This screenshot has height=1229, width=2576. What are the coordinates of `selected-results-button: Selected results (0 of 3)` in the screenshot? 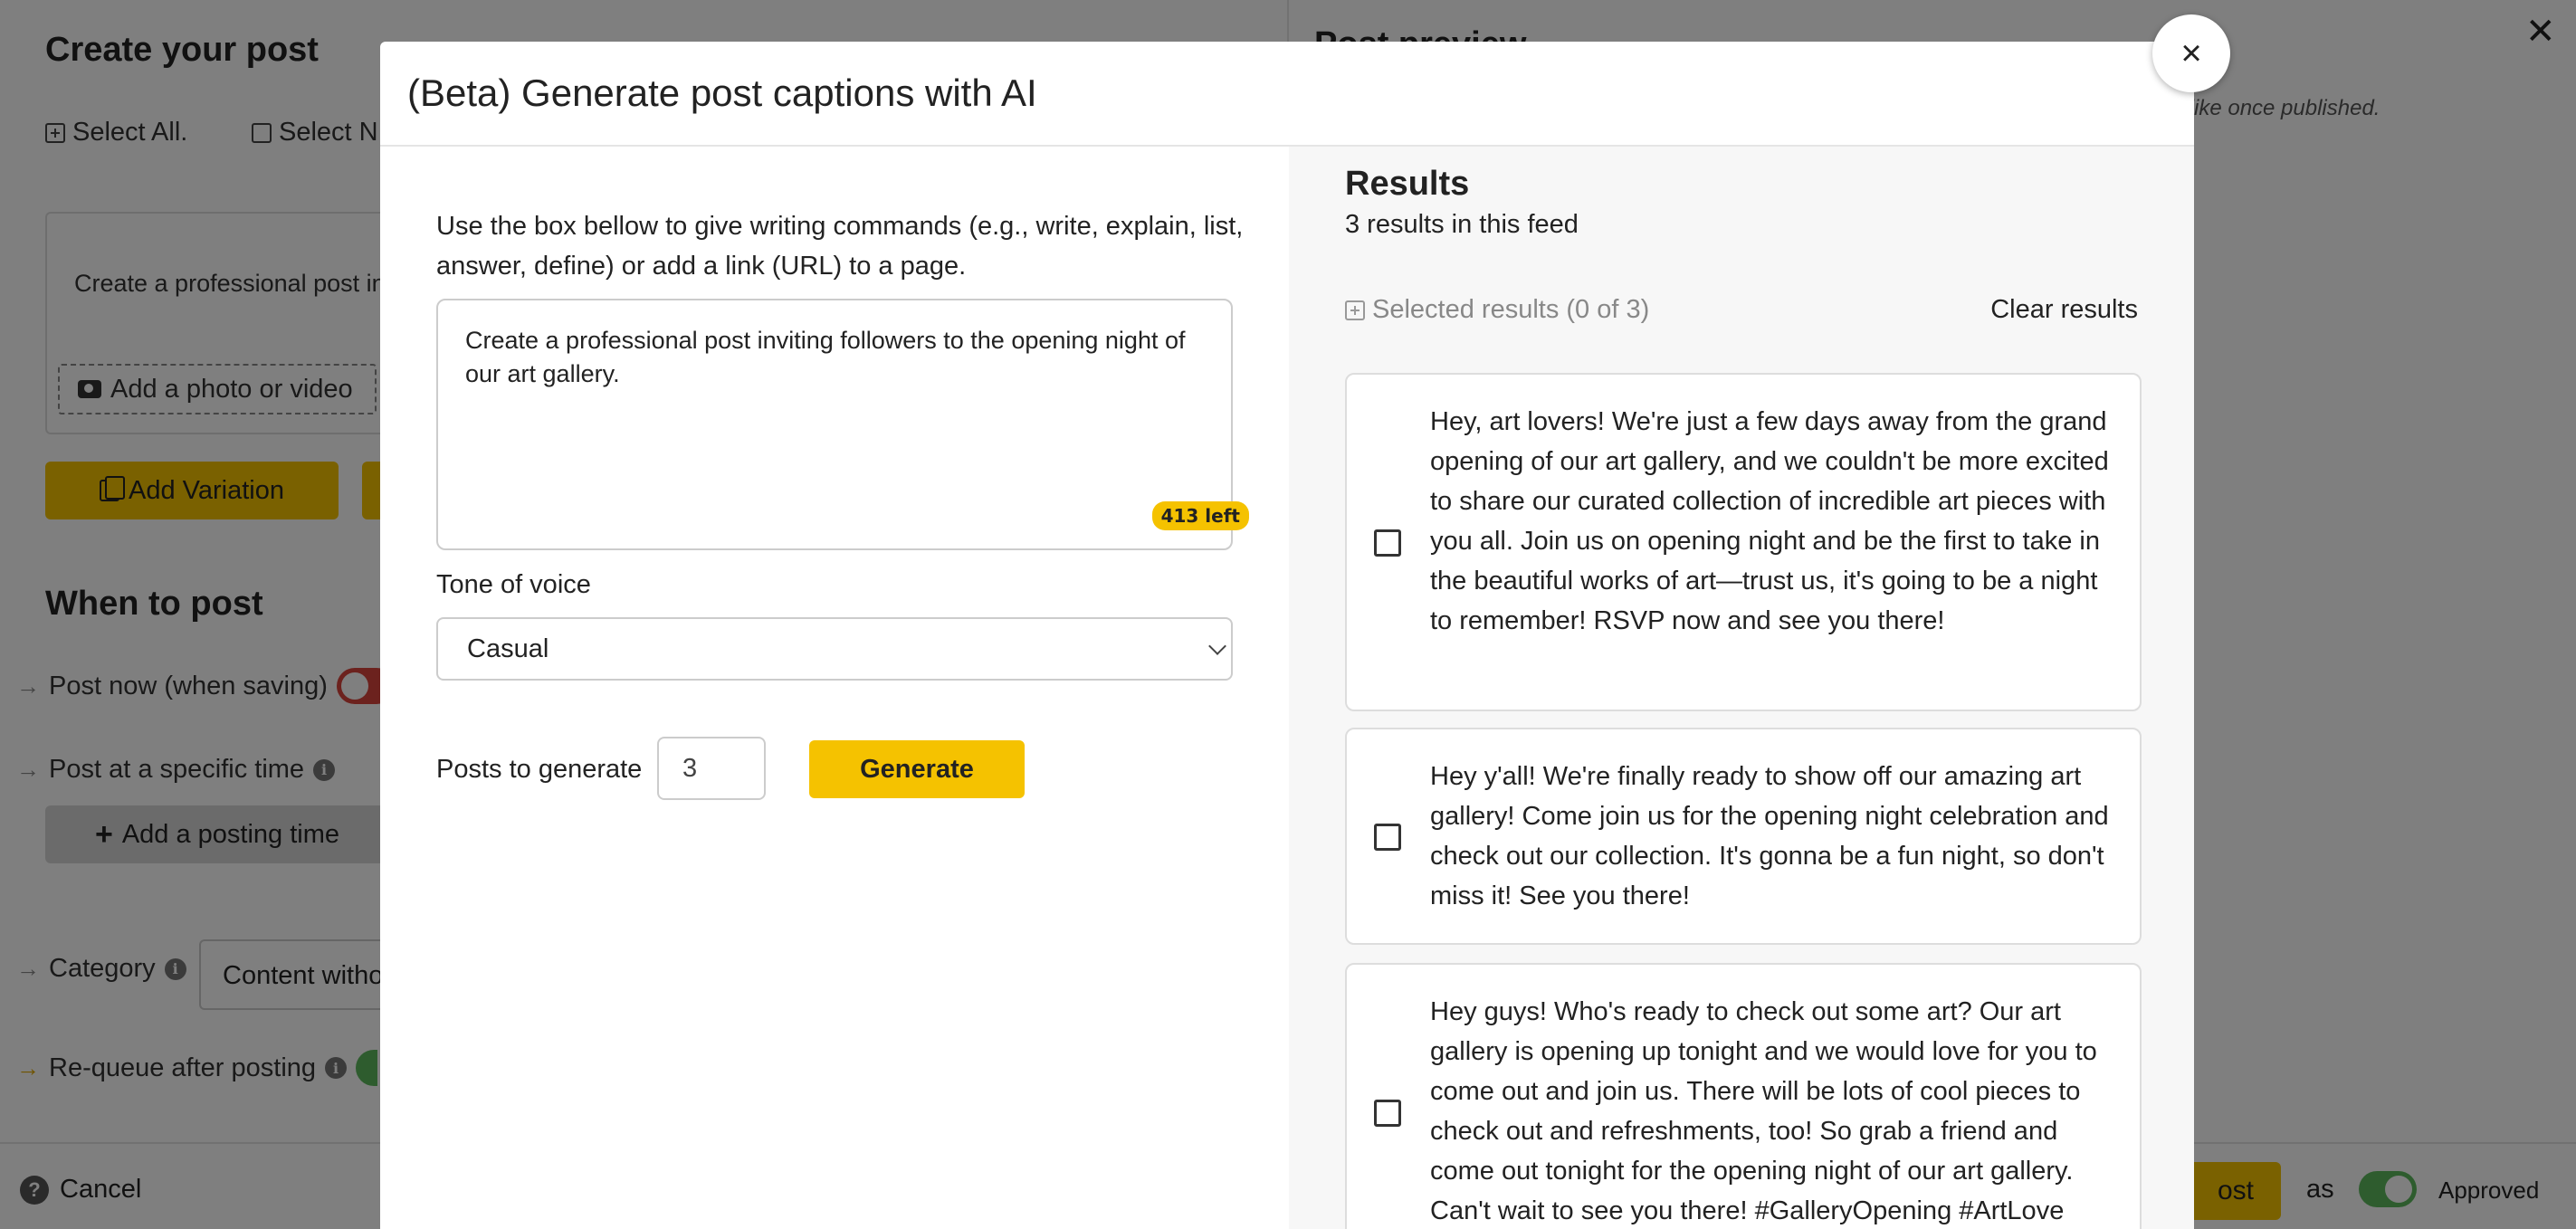 It's located at (1497, 310).